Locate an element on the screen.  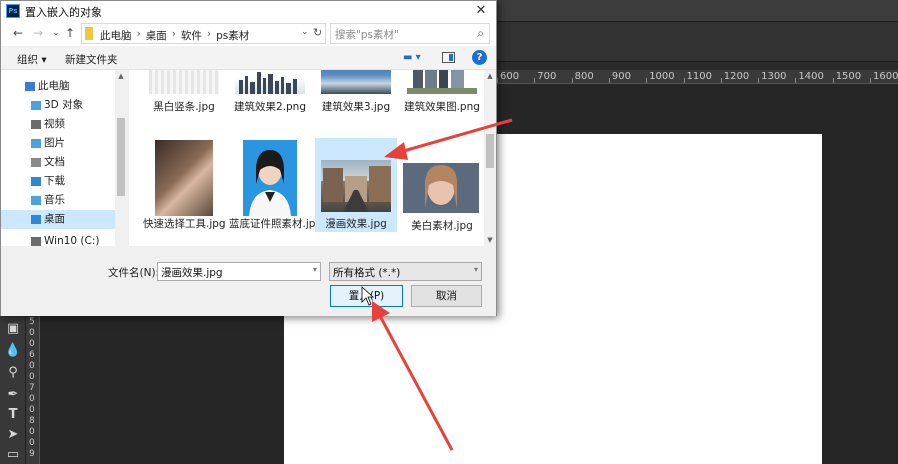
new-folder-button: 新建文件夹 is located at coordinates (91, 59).